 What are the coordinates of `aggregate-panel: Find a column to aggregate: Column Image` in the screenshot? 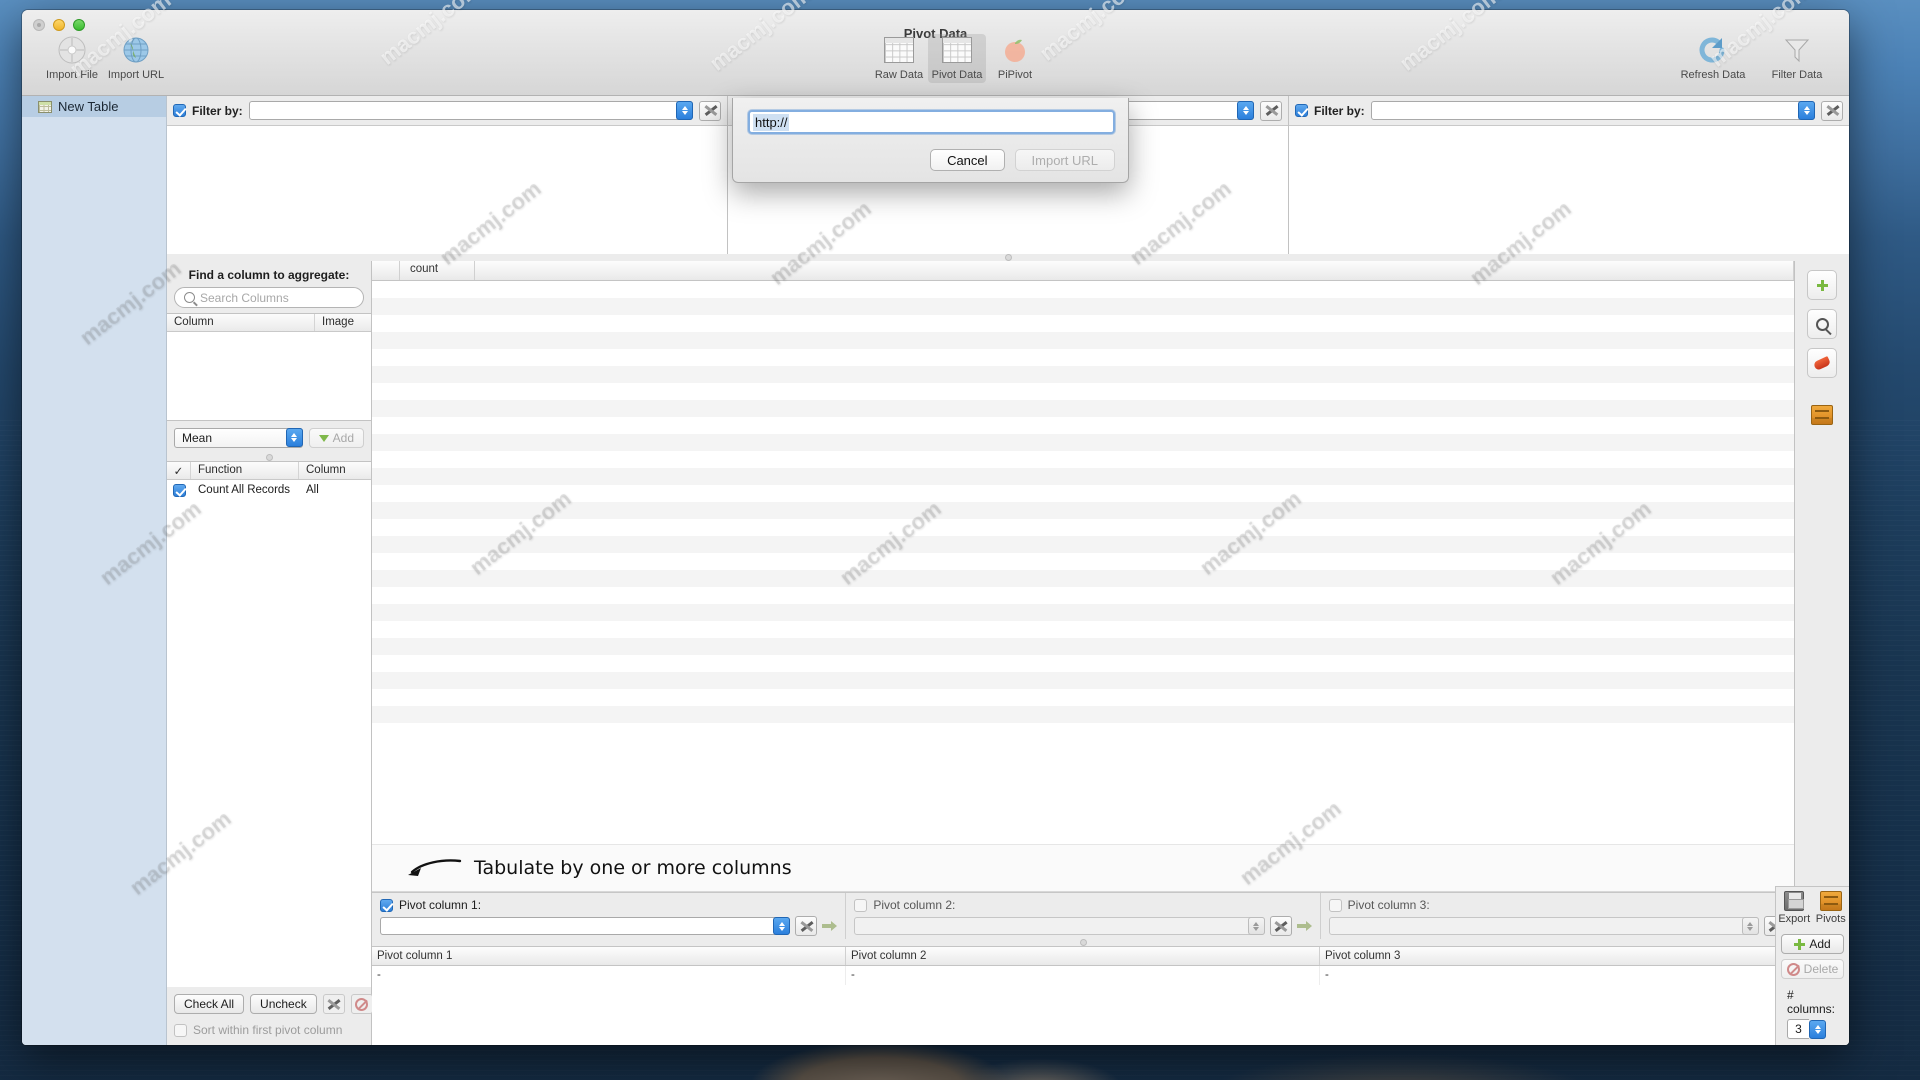 It's located at (270, 653).